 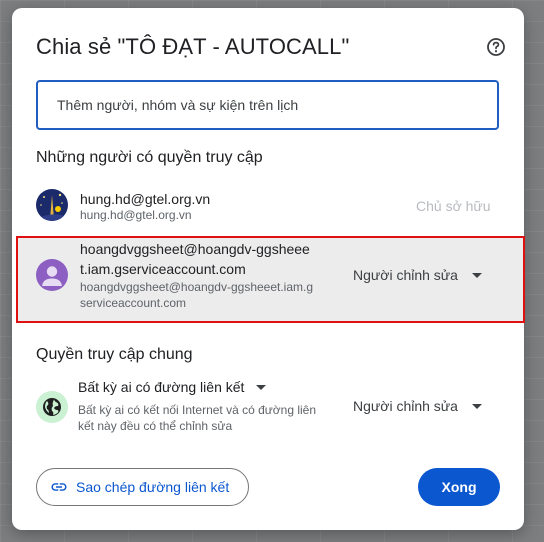 What do you see at coordinates (405, 406) in the screenshot?
I see `general-access-role-label: Người chỉnh sửa` at bounding box center [405, 406].